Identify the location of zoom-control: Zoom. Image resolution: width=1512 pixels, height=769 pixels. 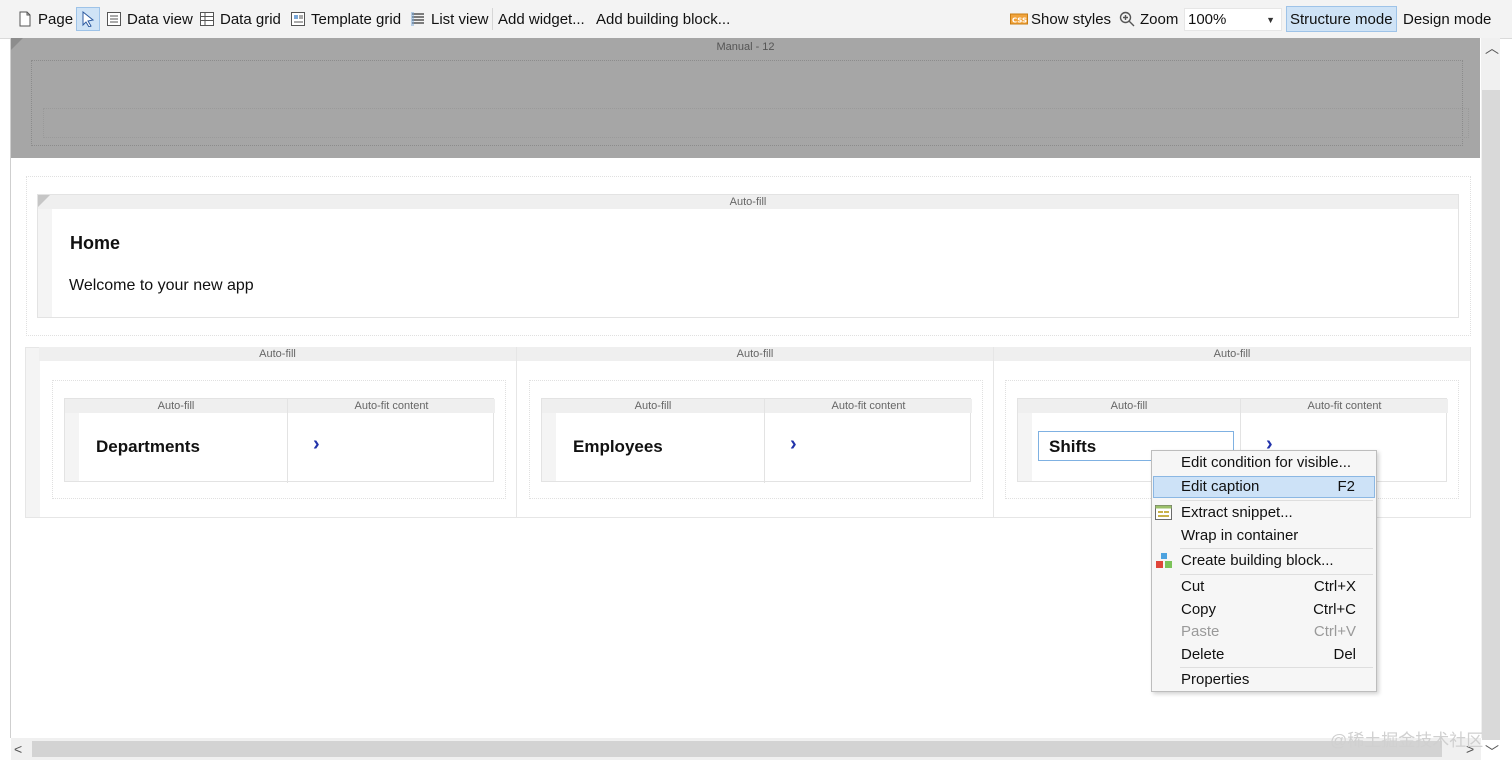
(1148, 19).